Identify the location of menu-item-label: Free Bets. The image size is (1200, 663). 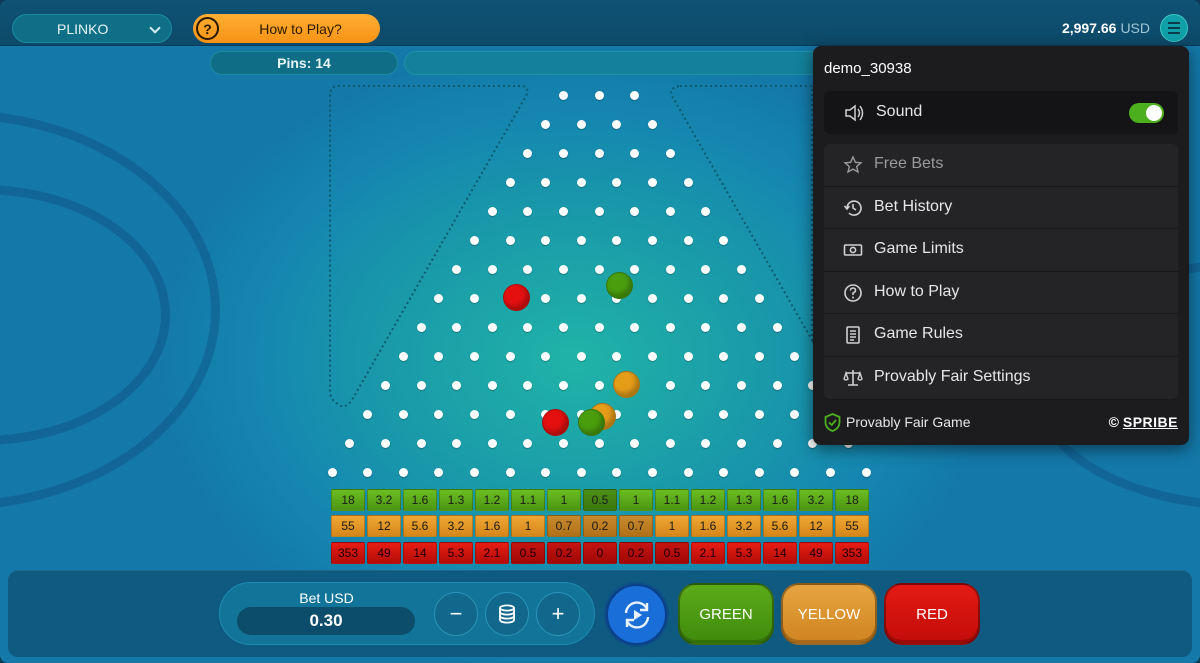
(909, 163).